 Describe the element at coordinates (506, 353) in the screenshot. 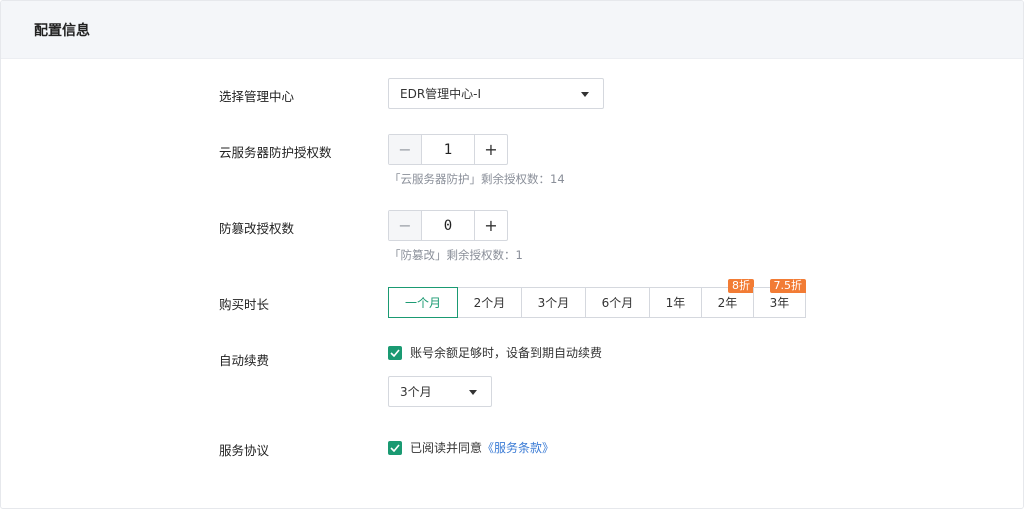

I see `auto-renew-text: 账号余额足够时，设备到期自动续费` at that location.